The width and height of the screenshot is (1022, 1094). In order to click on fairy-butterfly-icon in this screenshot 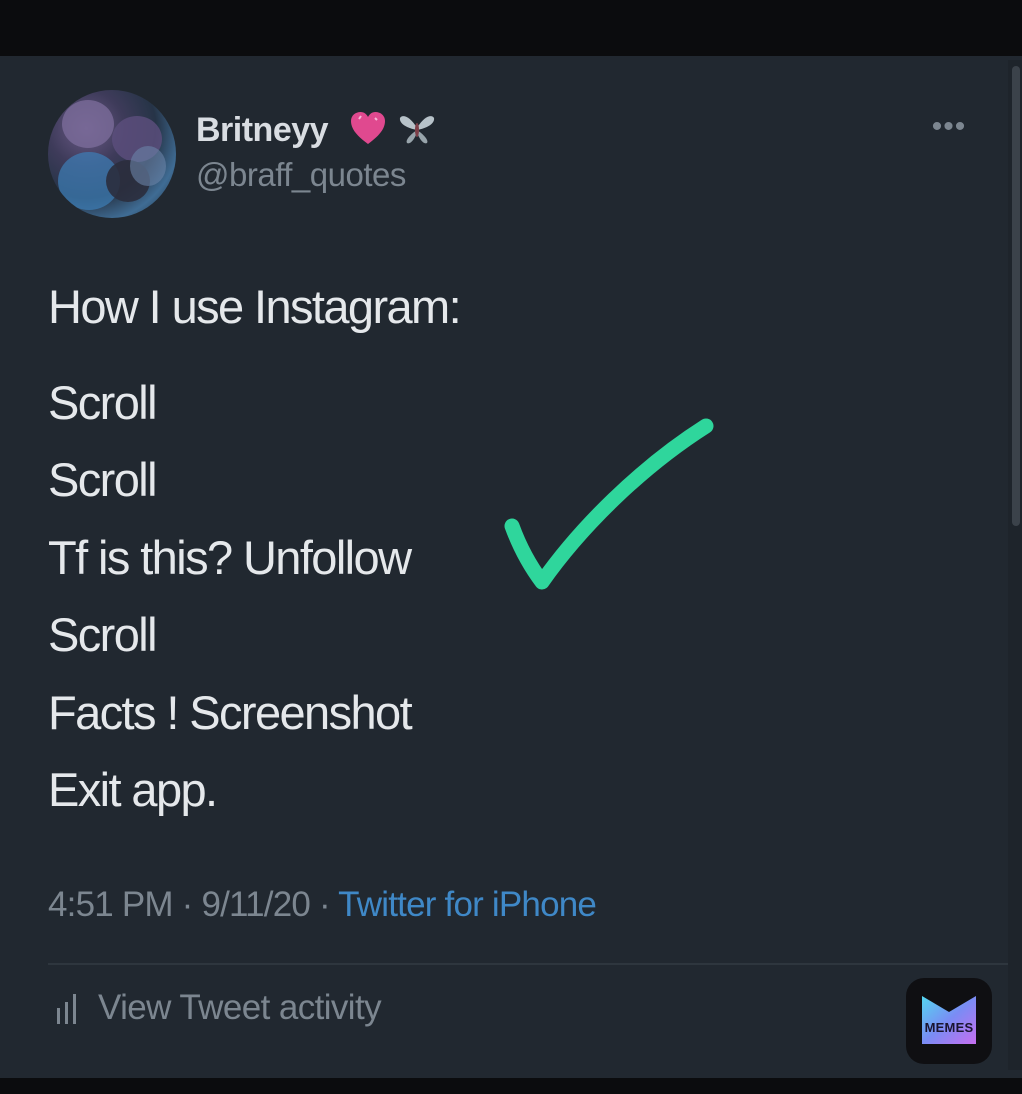, I will do `click(417, 130)`.